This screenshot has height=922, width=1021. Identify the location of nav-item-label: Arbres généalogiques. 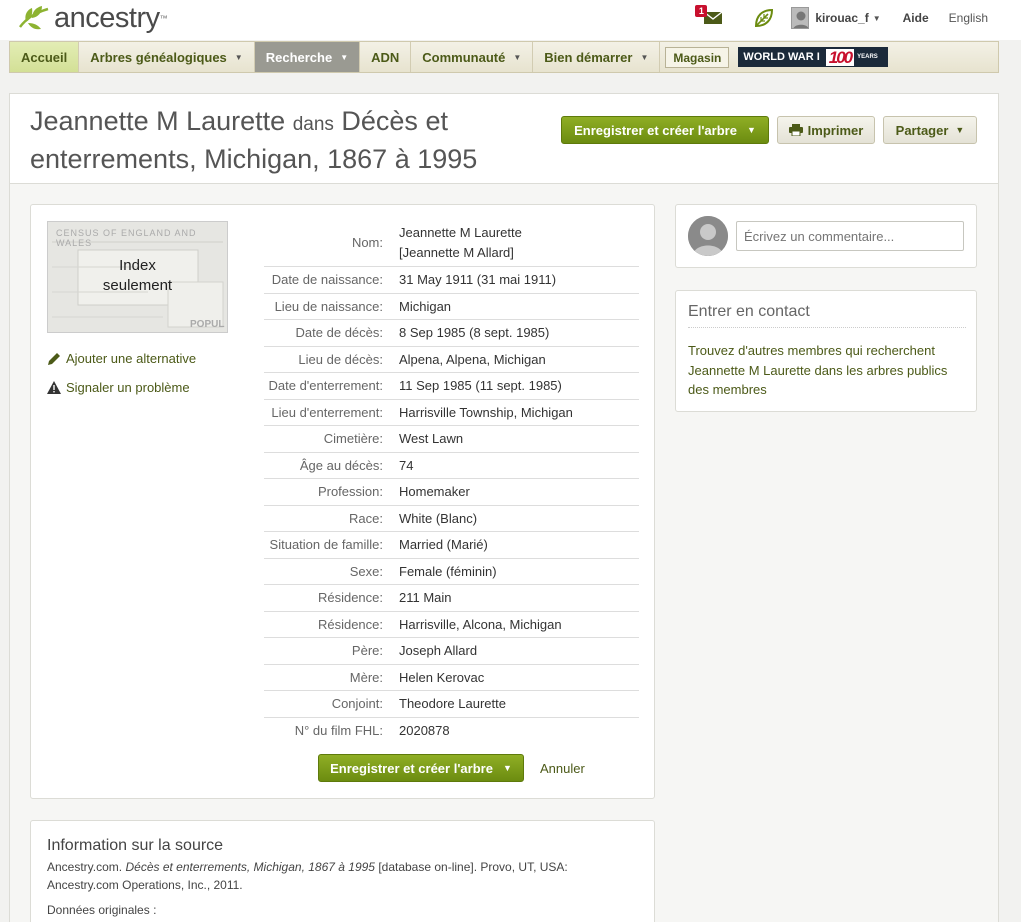
(158, 57).